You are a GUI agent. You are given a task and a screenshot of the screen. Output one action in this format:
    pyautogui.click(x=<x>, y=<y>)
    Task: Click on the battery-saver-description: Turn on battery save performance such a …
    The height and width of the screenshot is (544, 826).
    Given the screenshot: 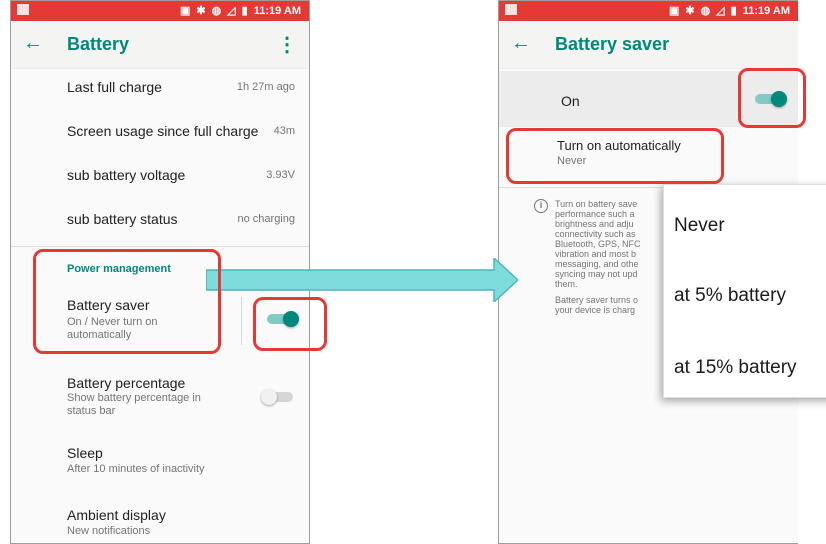 What is the action you would take?
    pyautogui.click(x=598, y=244)
    